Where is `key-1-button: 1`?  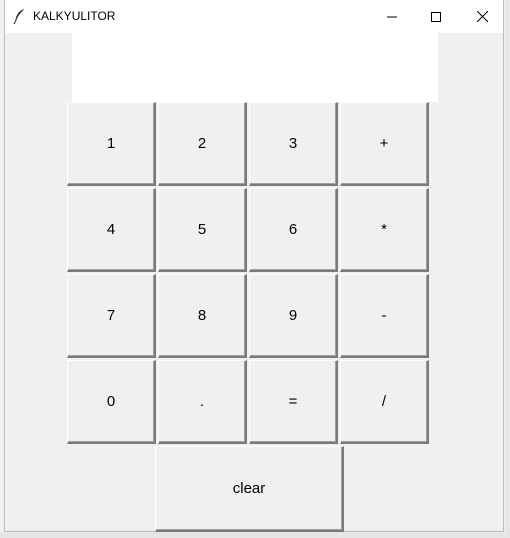 key-1-button: 1 is located at coordinates (111, 144).